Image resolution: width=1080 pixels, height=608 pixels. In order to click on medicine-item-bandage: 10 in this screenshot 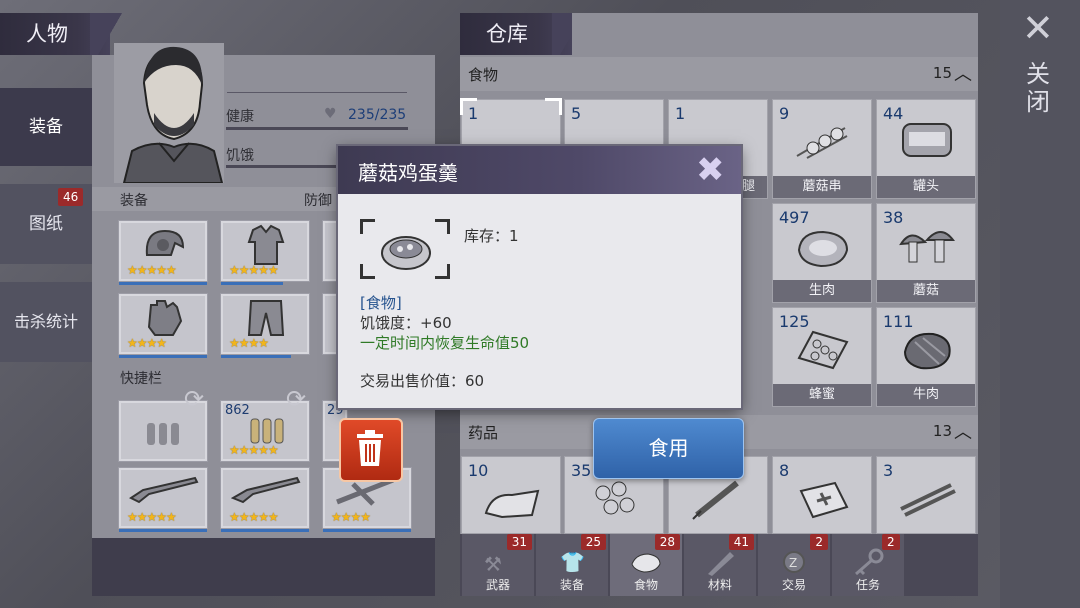, I will do `click(511, 495)`.